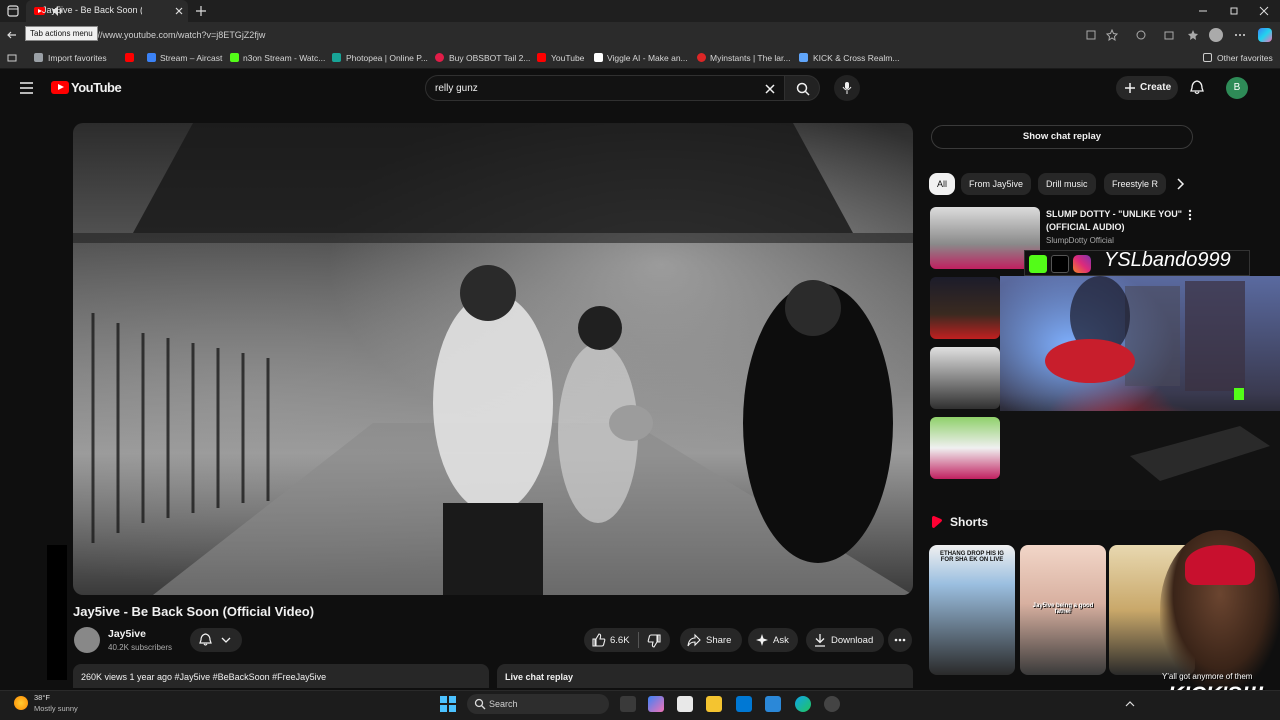 The height and width of the screenshot is (720, 1280). Describe the element at coordinates (972, 610) in the screenshot. I see `short-thumbnail-1: ETHANG DROP HIS IG FOR SHA EK ON LIVE` at that location.